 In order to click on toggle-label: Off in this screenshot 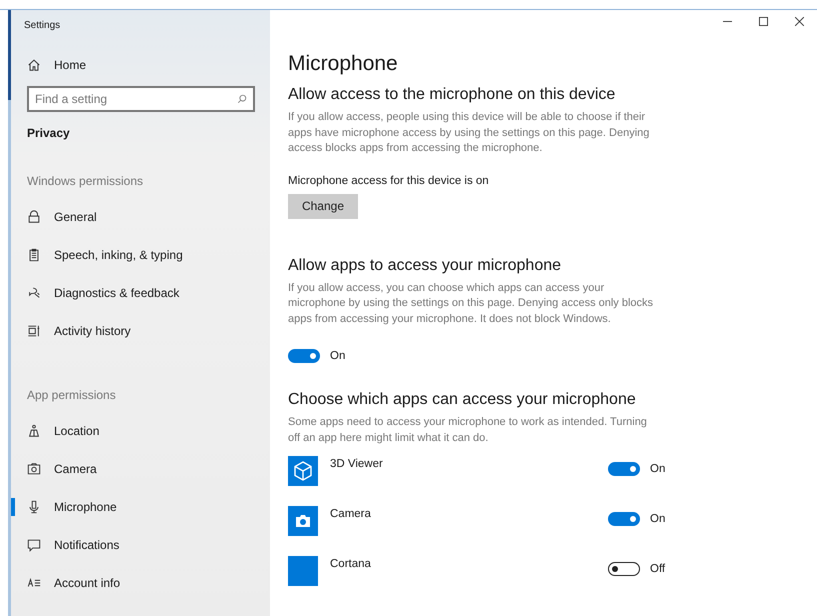, I will do `click(658, 569)`.